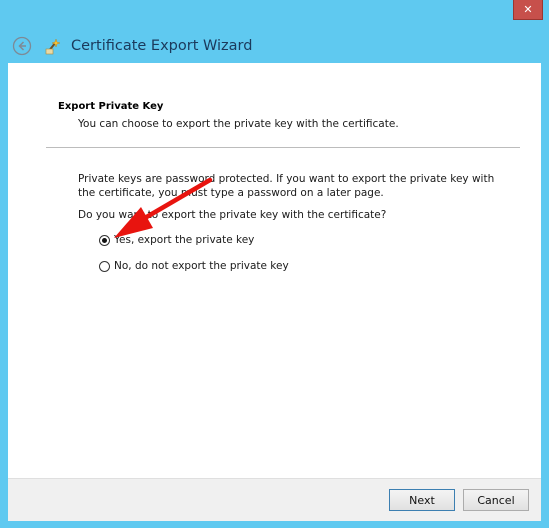  I want to click on back-button, so click(22, 46).